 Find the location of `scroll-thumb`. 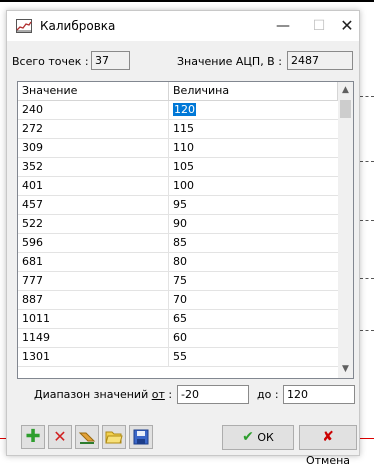

scroll-thumb is located at coordinates (345, 109).